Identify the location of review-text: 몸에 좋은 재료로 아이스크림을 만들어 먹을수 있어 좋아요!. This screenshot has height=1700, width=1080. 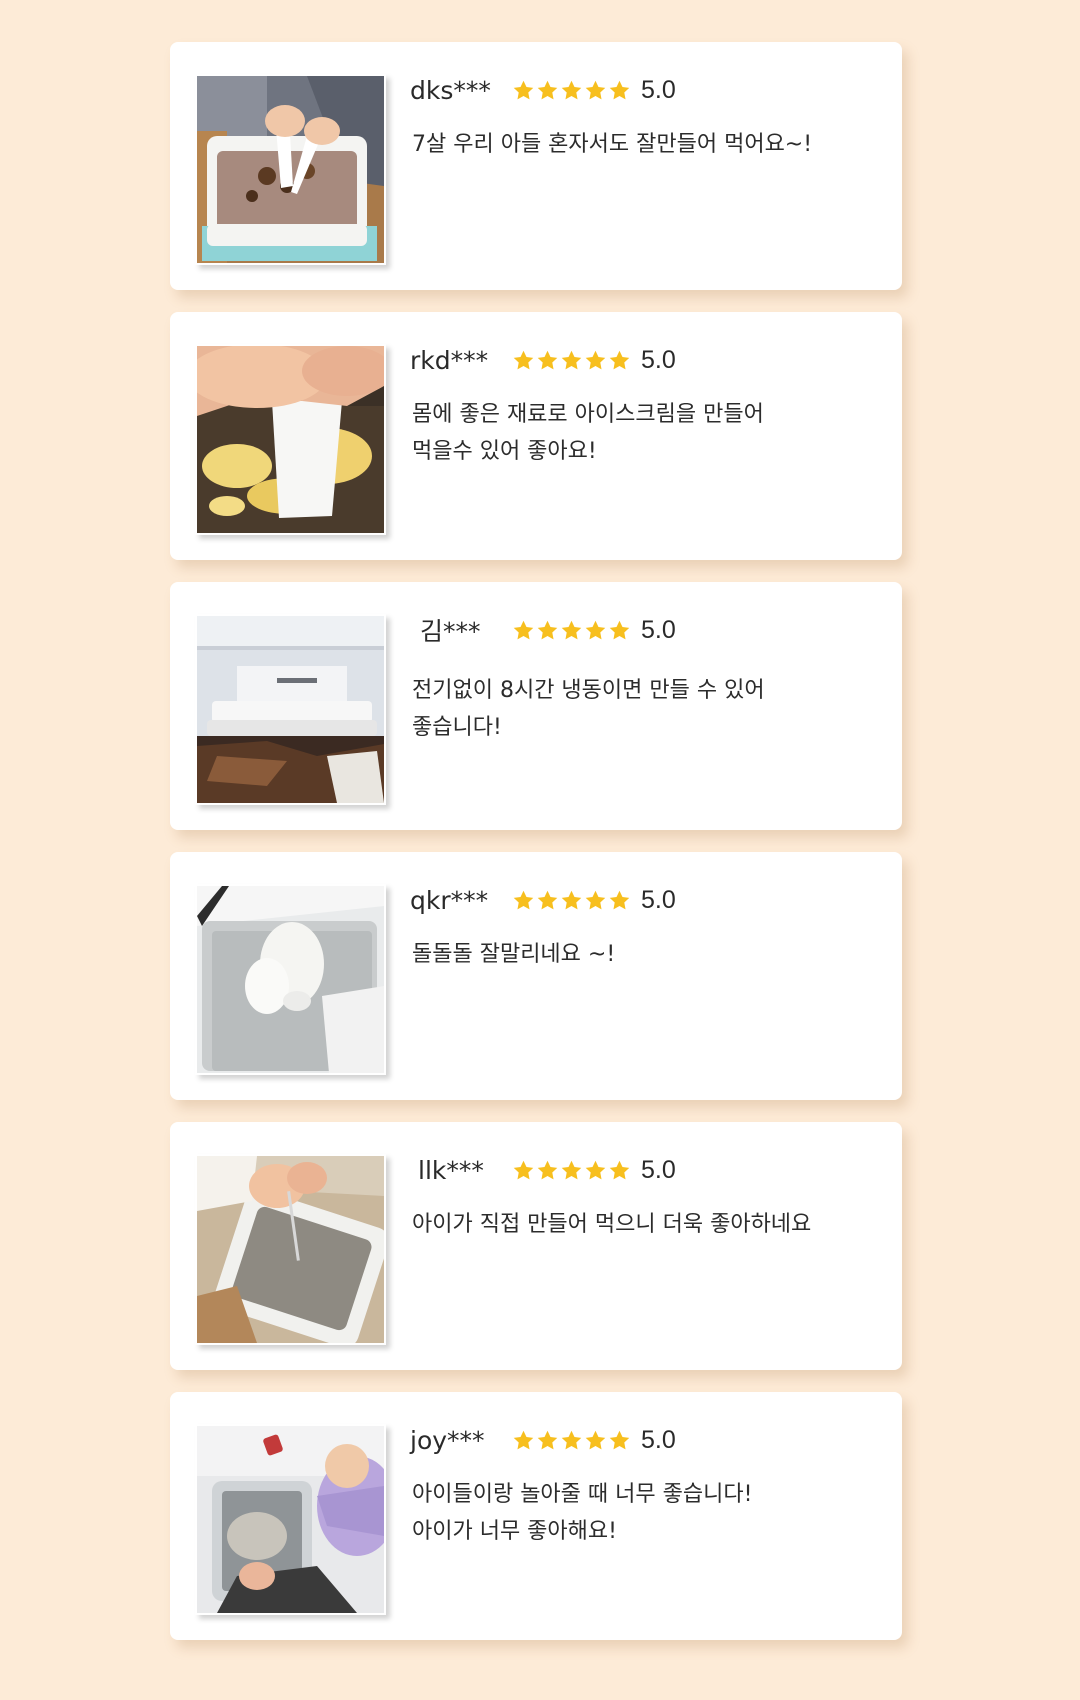
(647, 433).